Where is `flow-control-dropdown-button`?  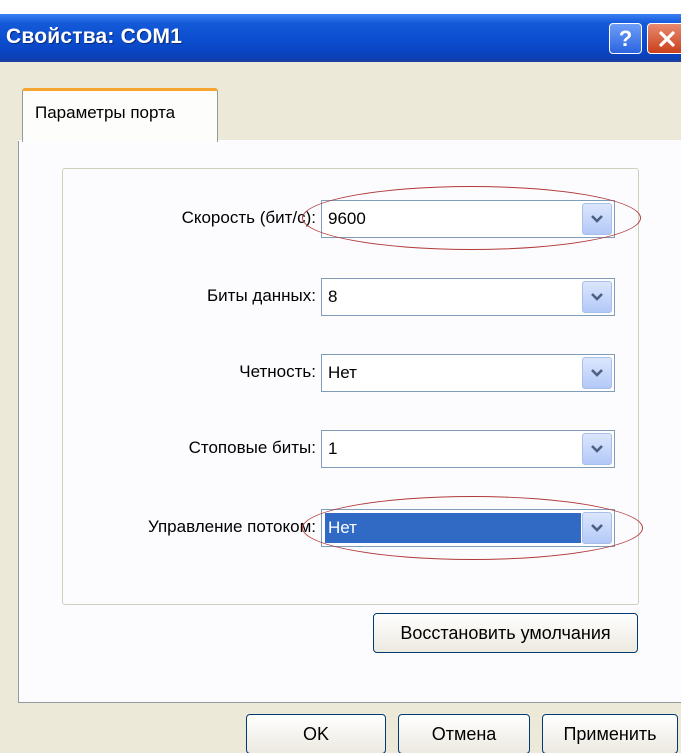
flow-control-dropdown-button is located at coordinates (597, 528).